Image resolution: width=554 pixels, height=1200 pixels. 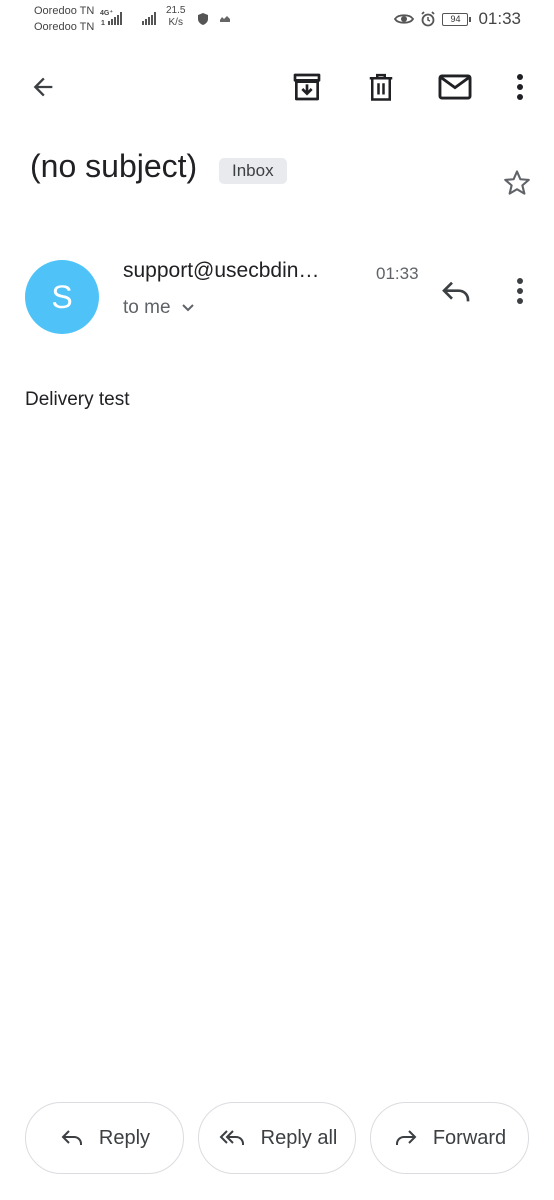 What do you see at coordinates (64, 27) in the screenshot?
I see `carrier-2-label: Ooredoo TN` at bounding box center [64, 27].